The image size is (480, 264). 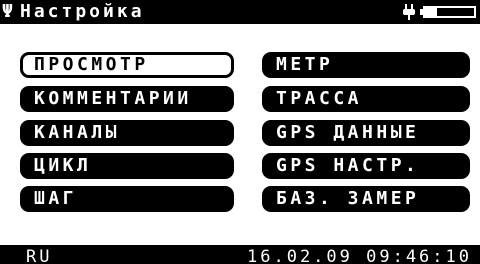 I want to click on menu-button-base-measure: БАЗ. ЗАМЕР, so click(x=366, y=199).